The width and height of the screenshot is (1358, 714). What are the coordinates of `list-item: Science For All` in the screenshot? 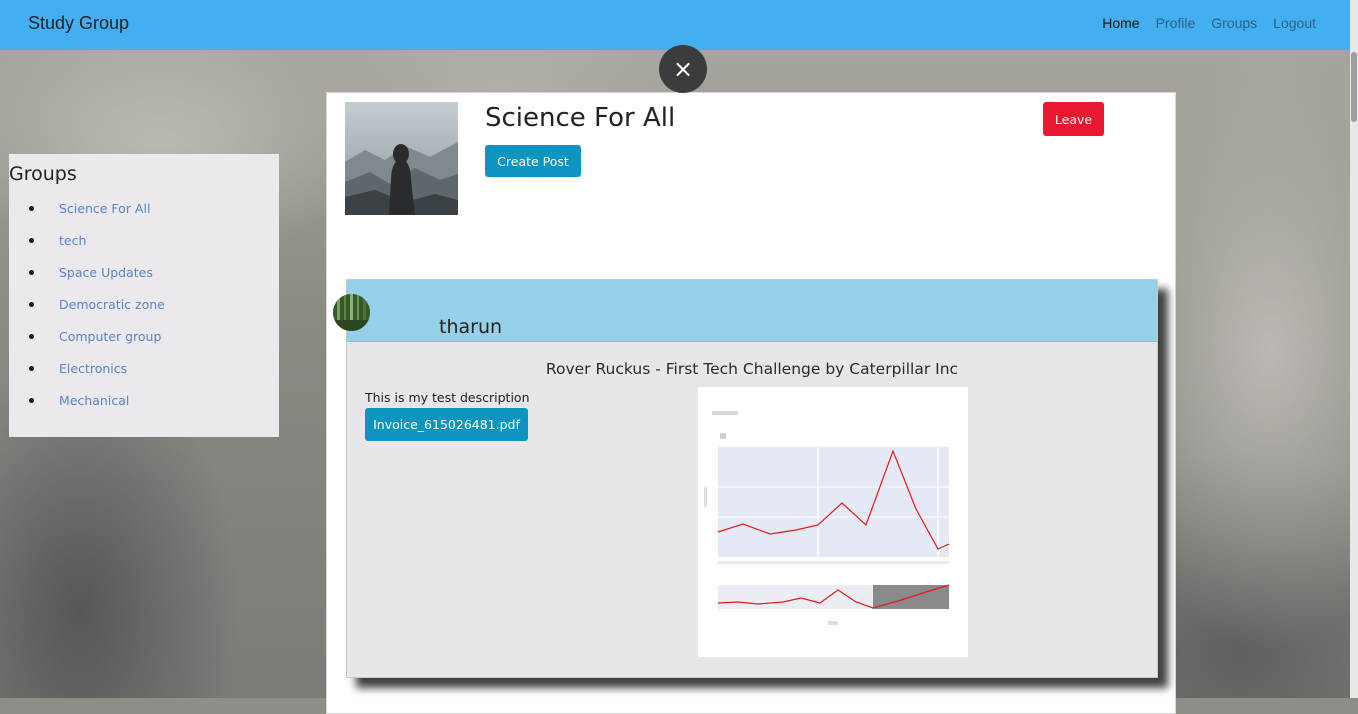 It's located at (139, 214).